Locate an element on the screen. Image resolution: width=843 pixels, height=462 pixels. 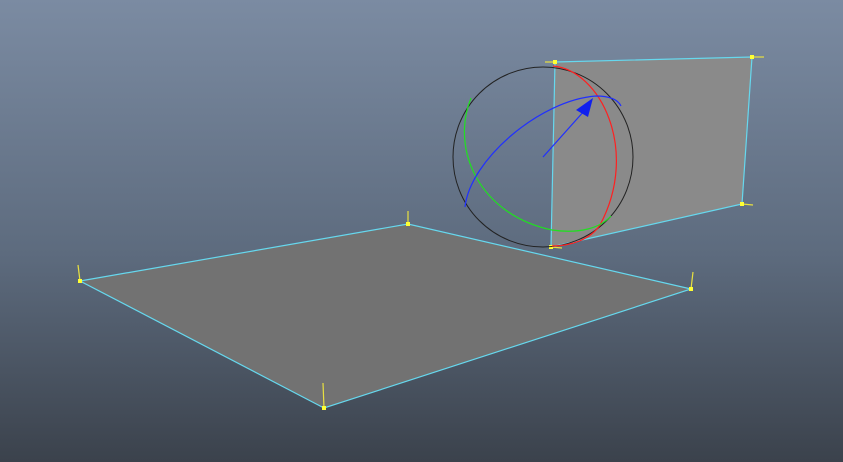
wall-plane is located at coordinates (654, 152).